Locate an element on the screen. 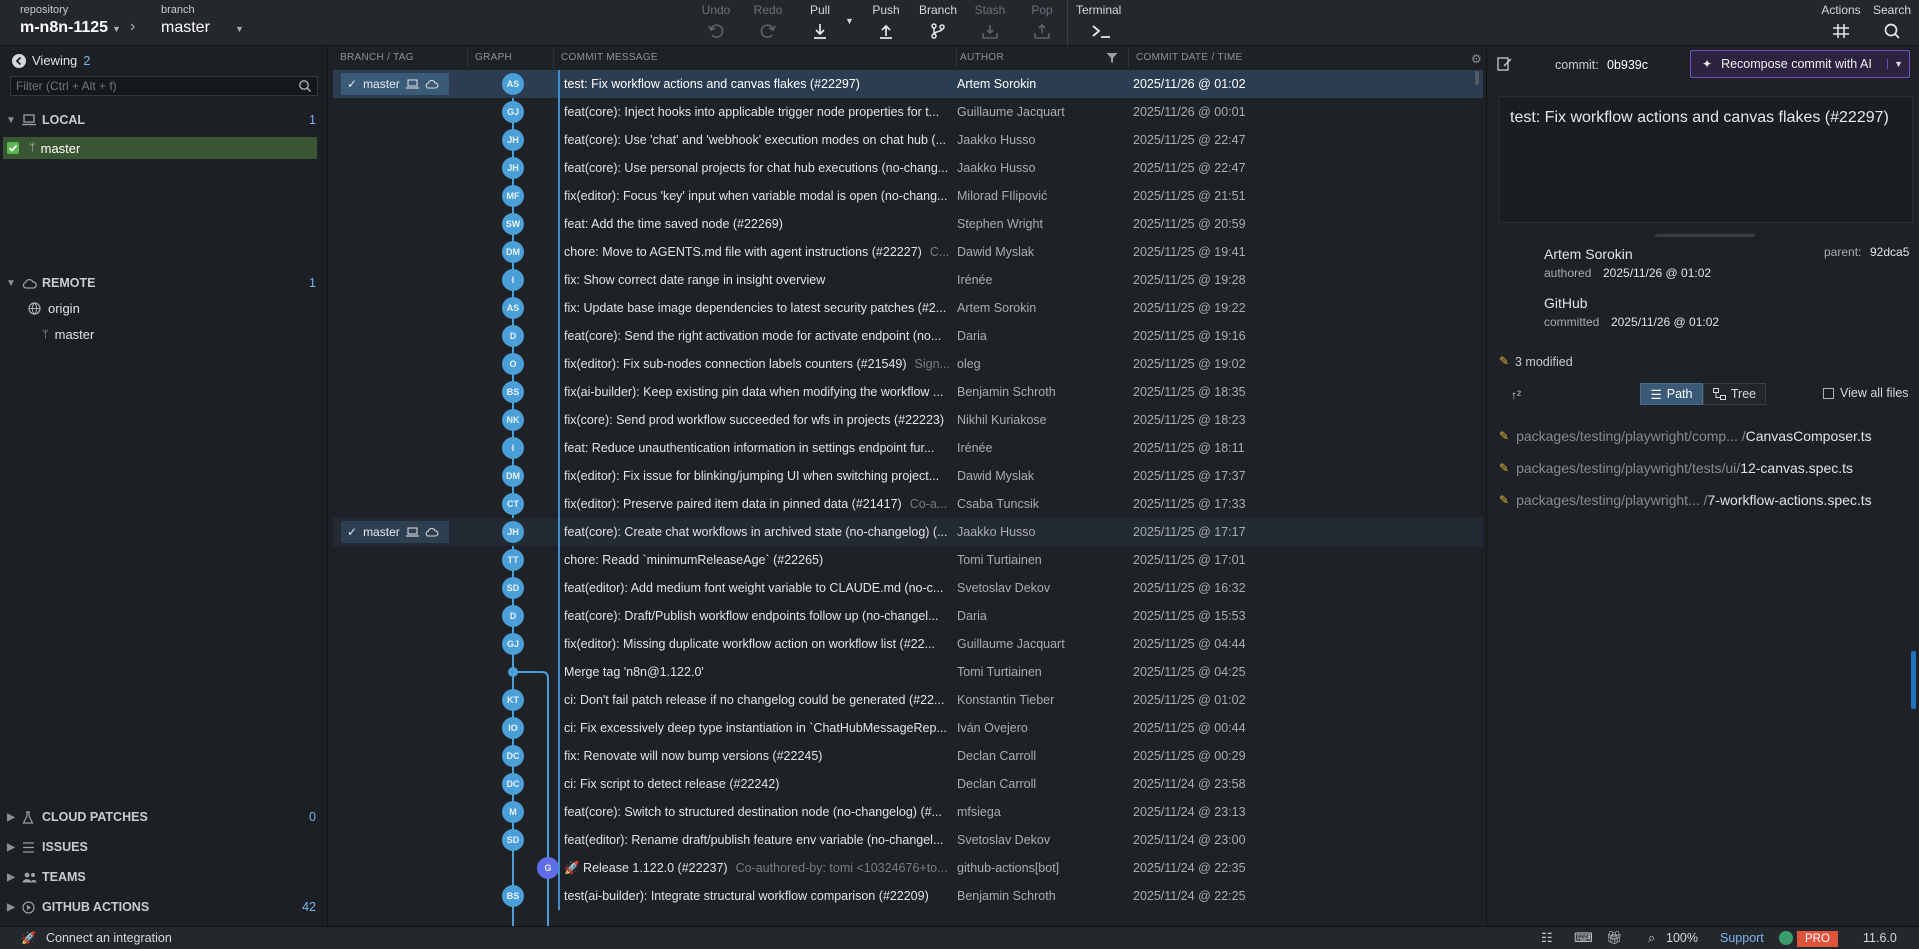 This screenshot has width=1919, height=949. zoom-icon: ⌕ is located at coordinates (1651, 938).